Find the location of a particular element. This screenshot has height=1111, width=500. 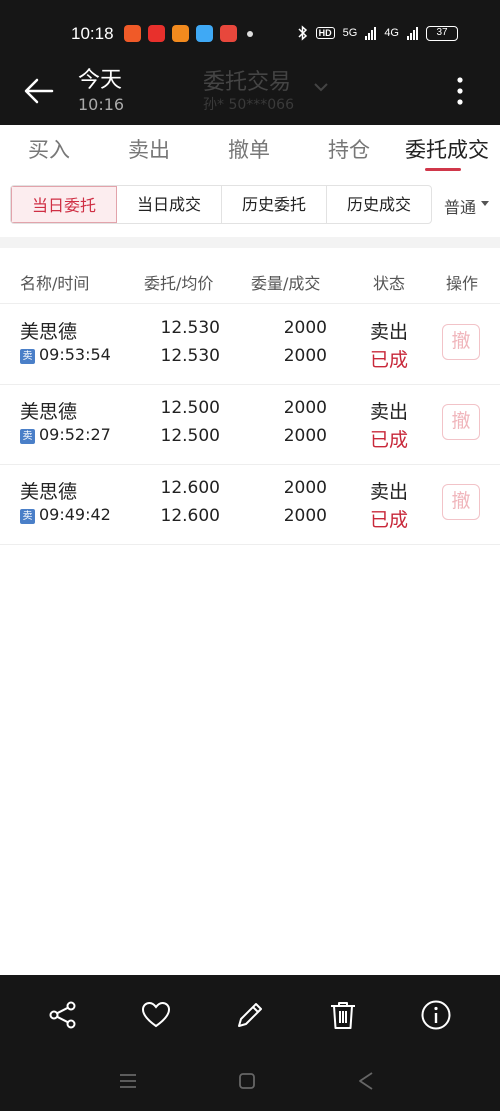

avg-price: 12.500 is located at coordinates (190, 436).